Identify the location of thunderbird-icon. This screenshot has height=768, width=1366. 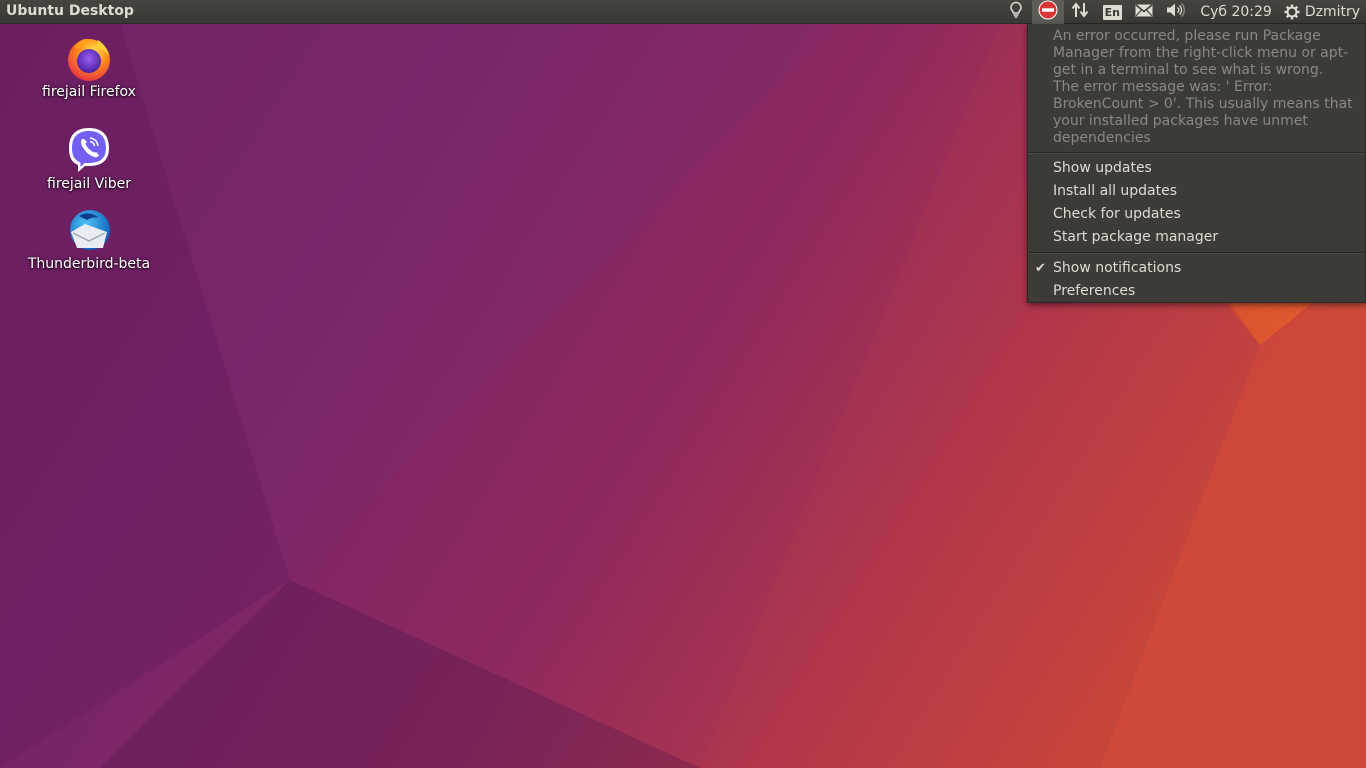
(89, 230).